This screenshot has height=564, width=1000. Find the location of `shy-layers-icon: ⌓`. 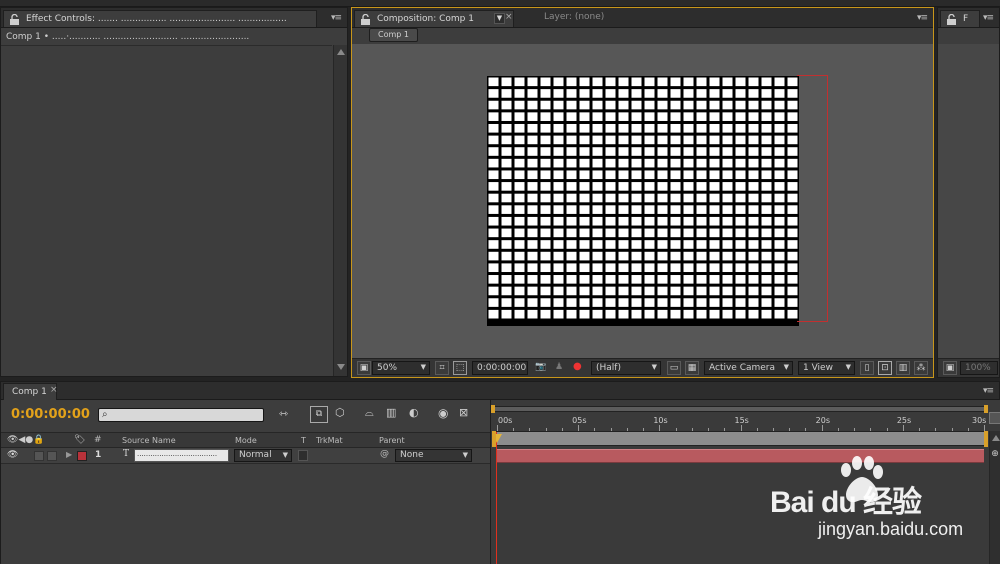

shy-layers-icon: ⌓ is located at coordinates (369, 413).